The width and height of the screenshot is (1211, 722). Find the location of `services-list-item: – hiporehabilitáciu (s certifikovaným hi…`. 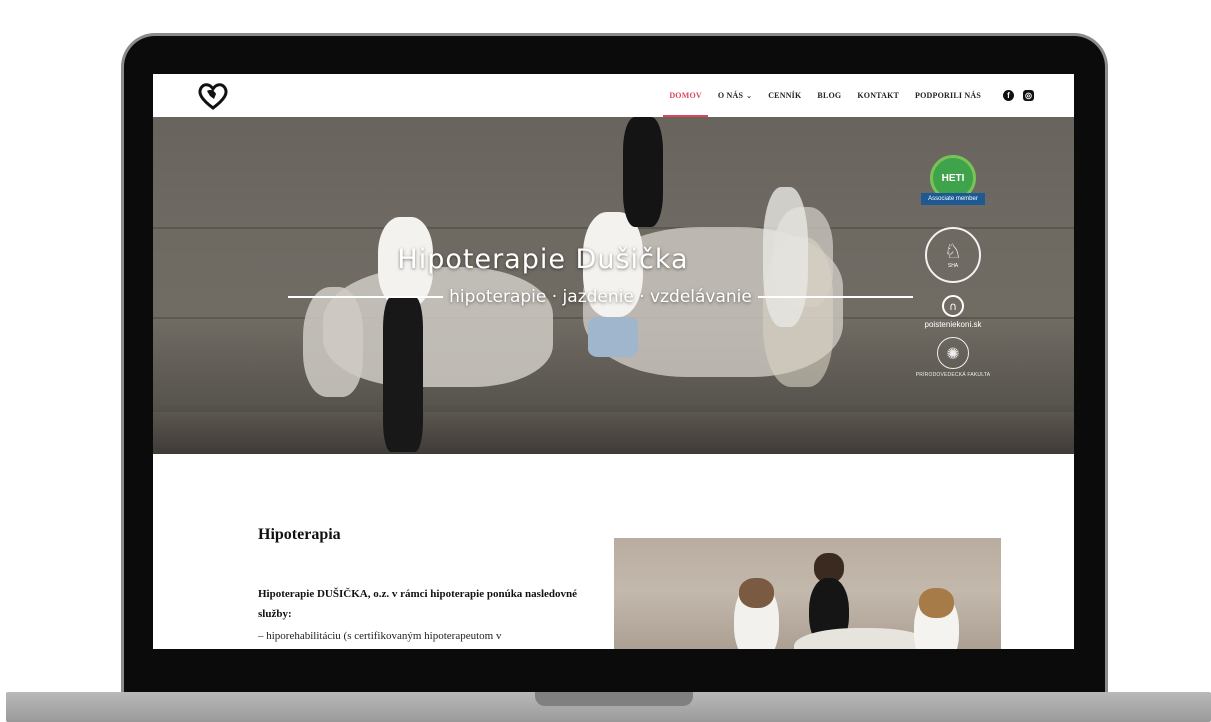

services-list-item: – hiporehabilitáciu (s certifikovaným hi… is located at coordinates (380, 636).